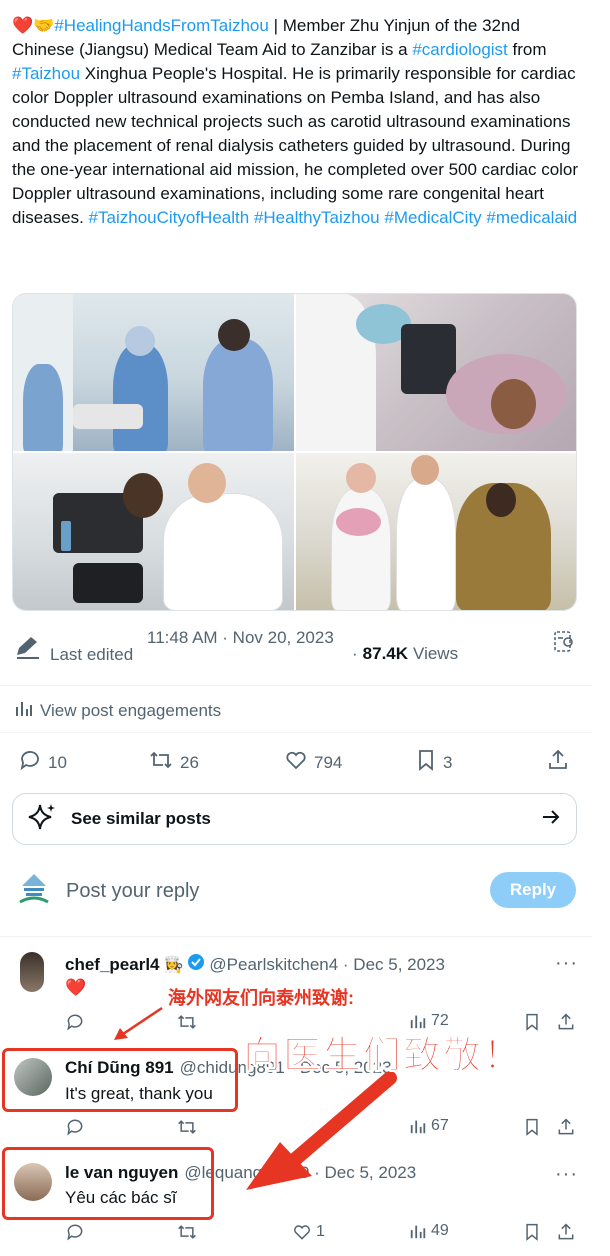 The width and height of the screenshot is (610, 1256). I want to click on hashtag-healthytaizhou: #HealthyTaizhou, so click(317, 217).